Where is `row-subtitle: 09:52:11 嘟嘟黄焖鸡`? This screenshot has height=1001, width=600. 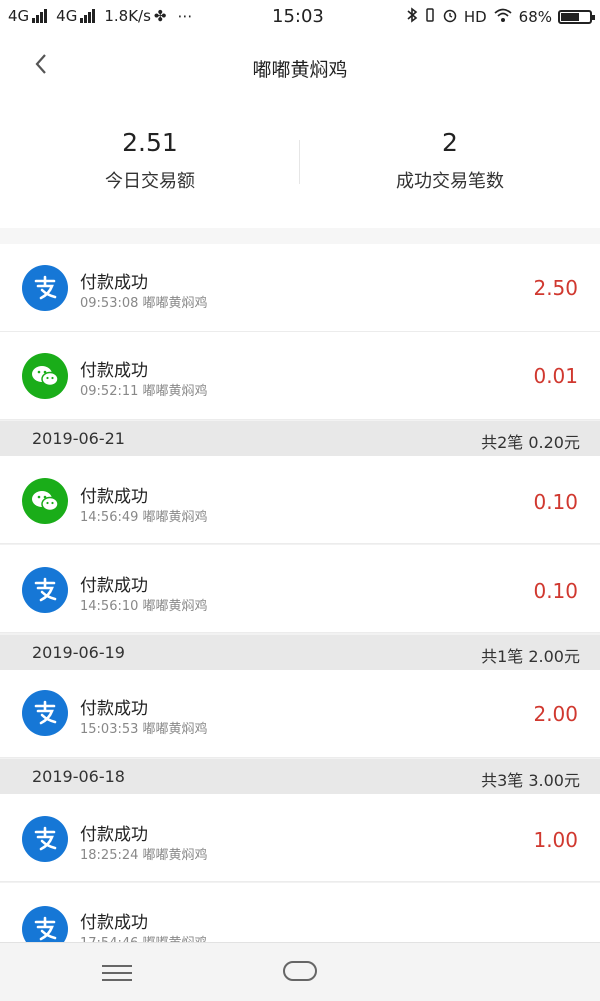 row-subtitle: 09:52:11 嘟嘟黄焖鸡 is located at coordinates (144, 391).